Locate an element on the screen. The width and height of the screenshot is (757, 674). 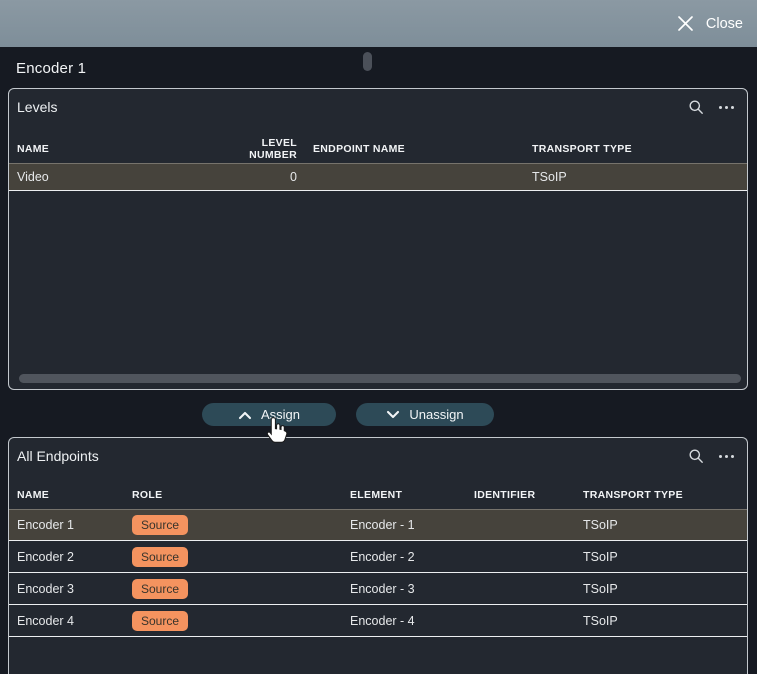
close-button: Close is located at coordinates (709, 23).